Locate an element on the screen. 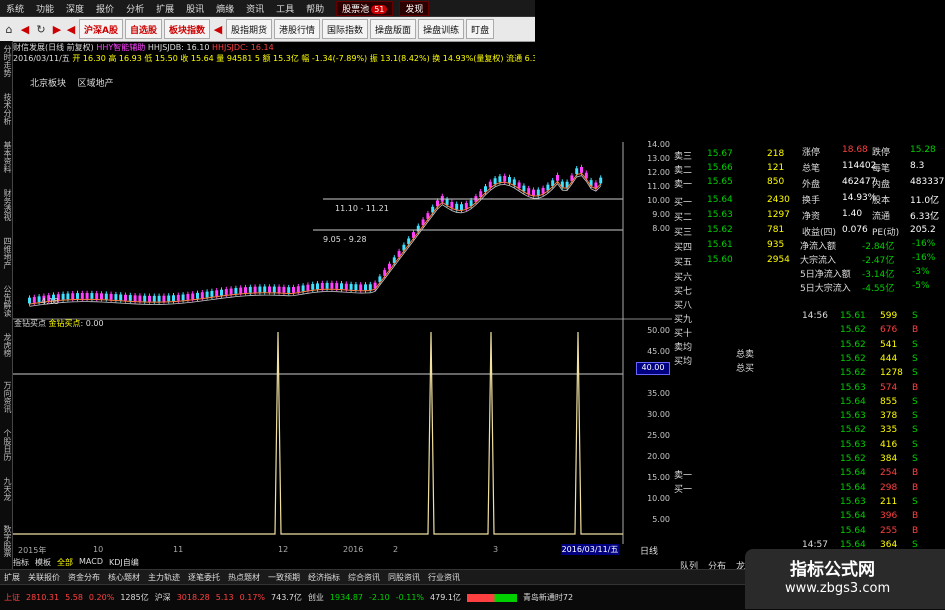 This screenshot has width=945, height=610. func-tab-9: 综合资讯 is located at coordinates (364, 577).